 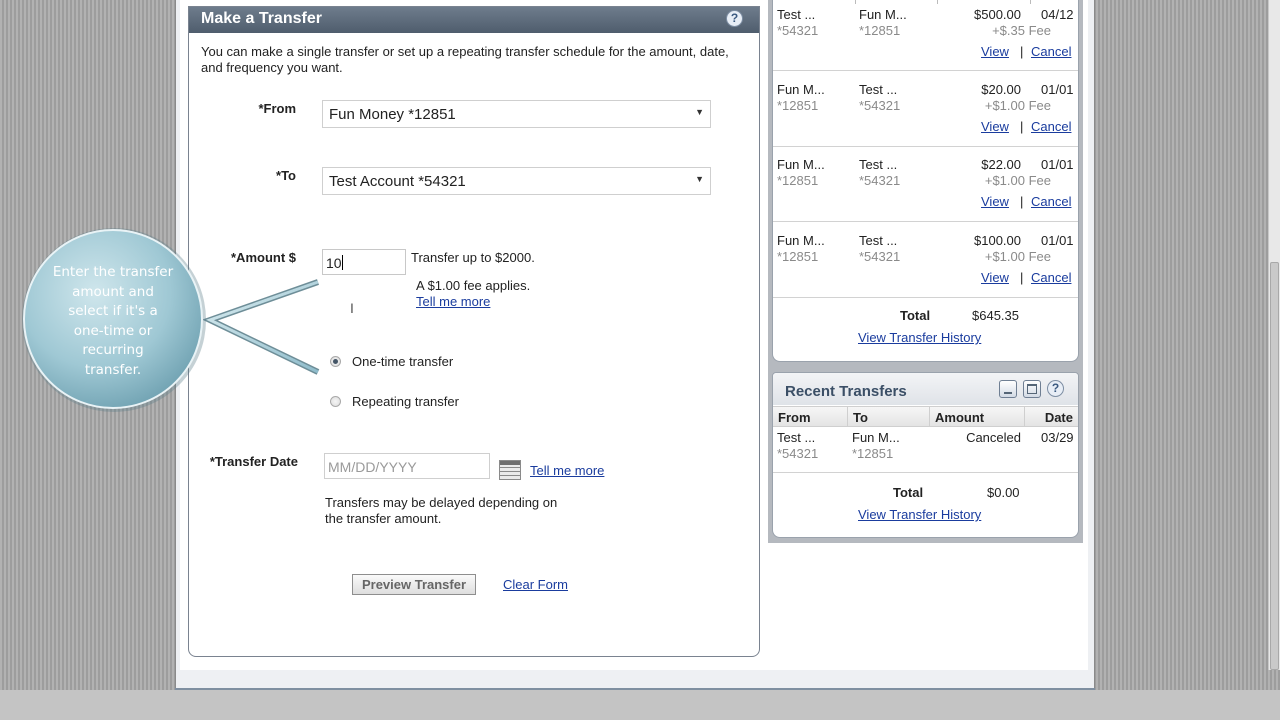 I want to click on recent-from-acct: *54321, so click(x=798, y=453).